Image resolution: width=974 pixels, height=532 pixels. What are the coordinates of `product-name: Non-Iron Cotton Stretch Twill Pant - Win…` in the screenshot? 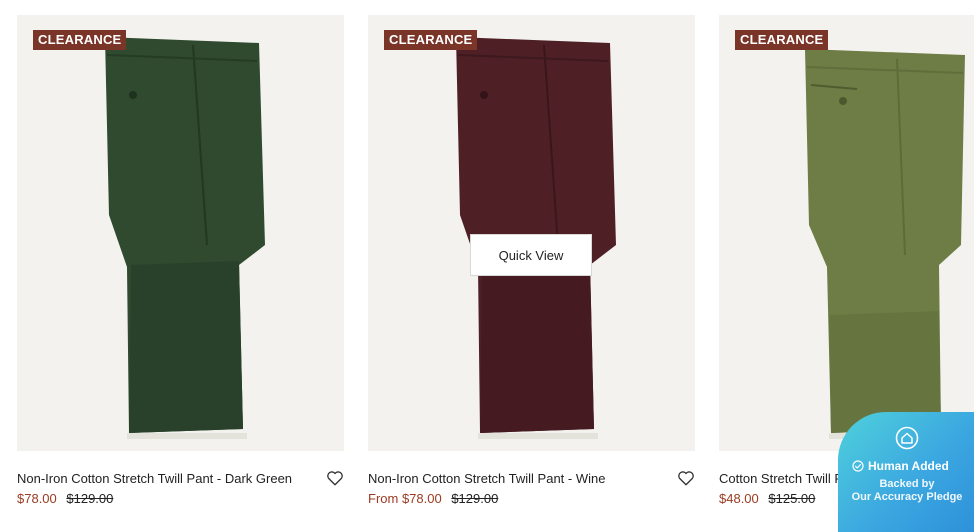 It's located at (486, 478).